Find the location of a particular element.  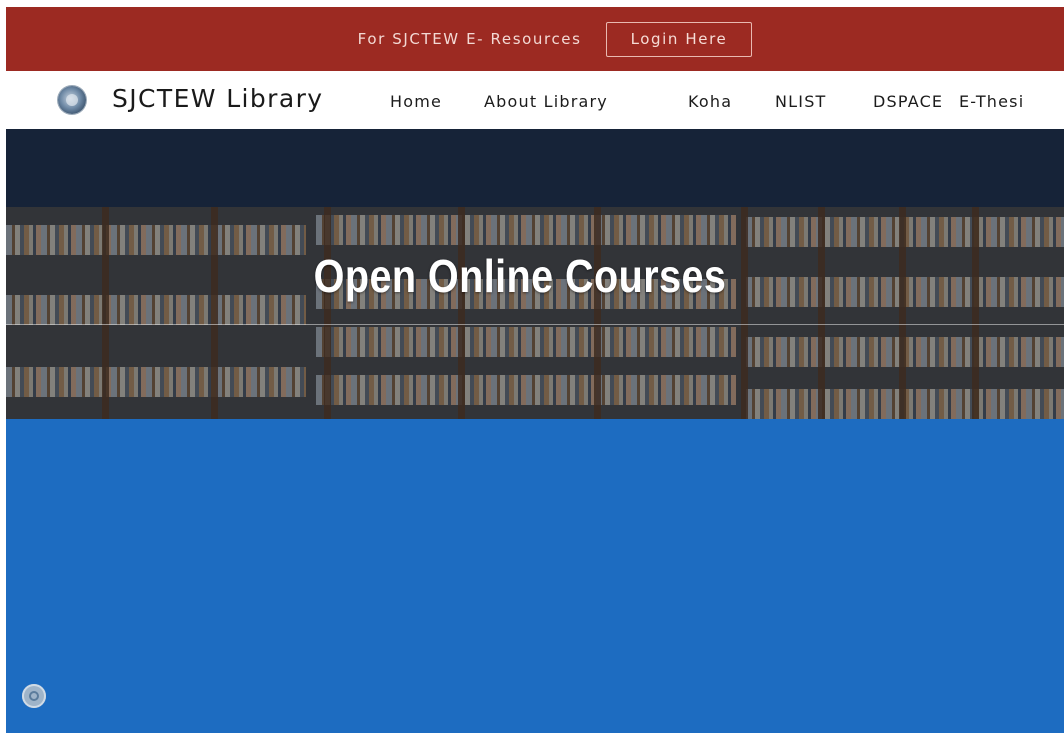

site-brand: SJCTEW Library is located at coordinates (217, 98).